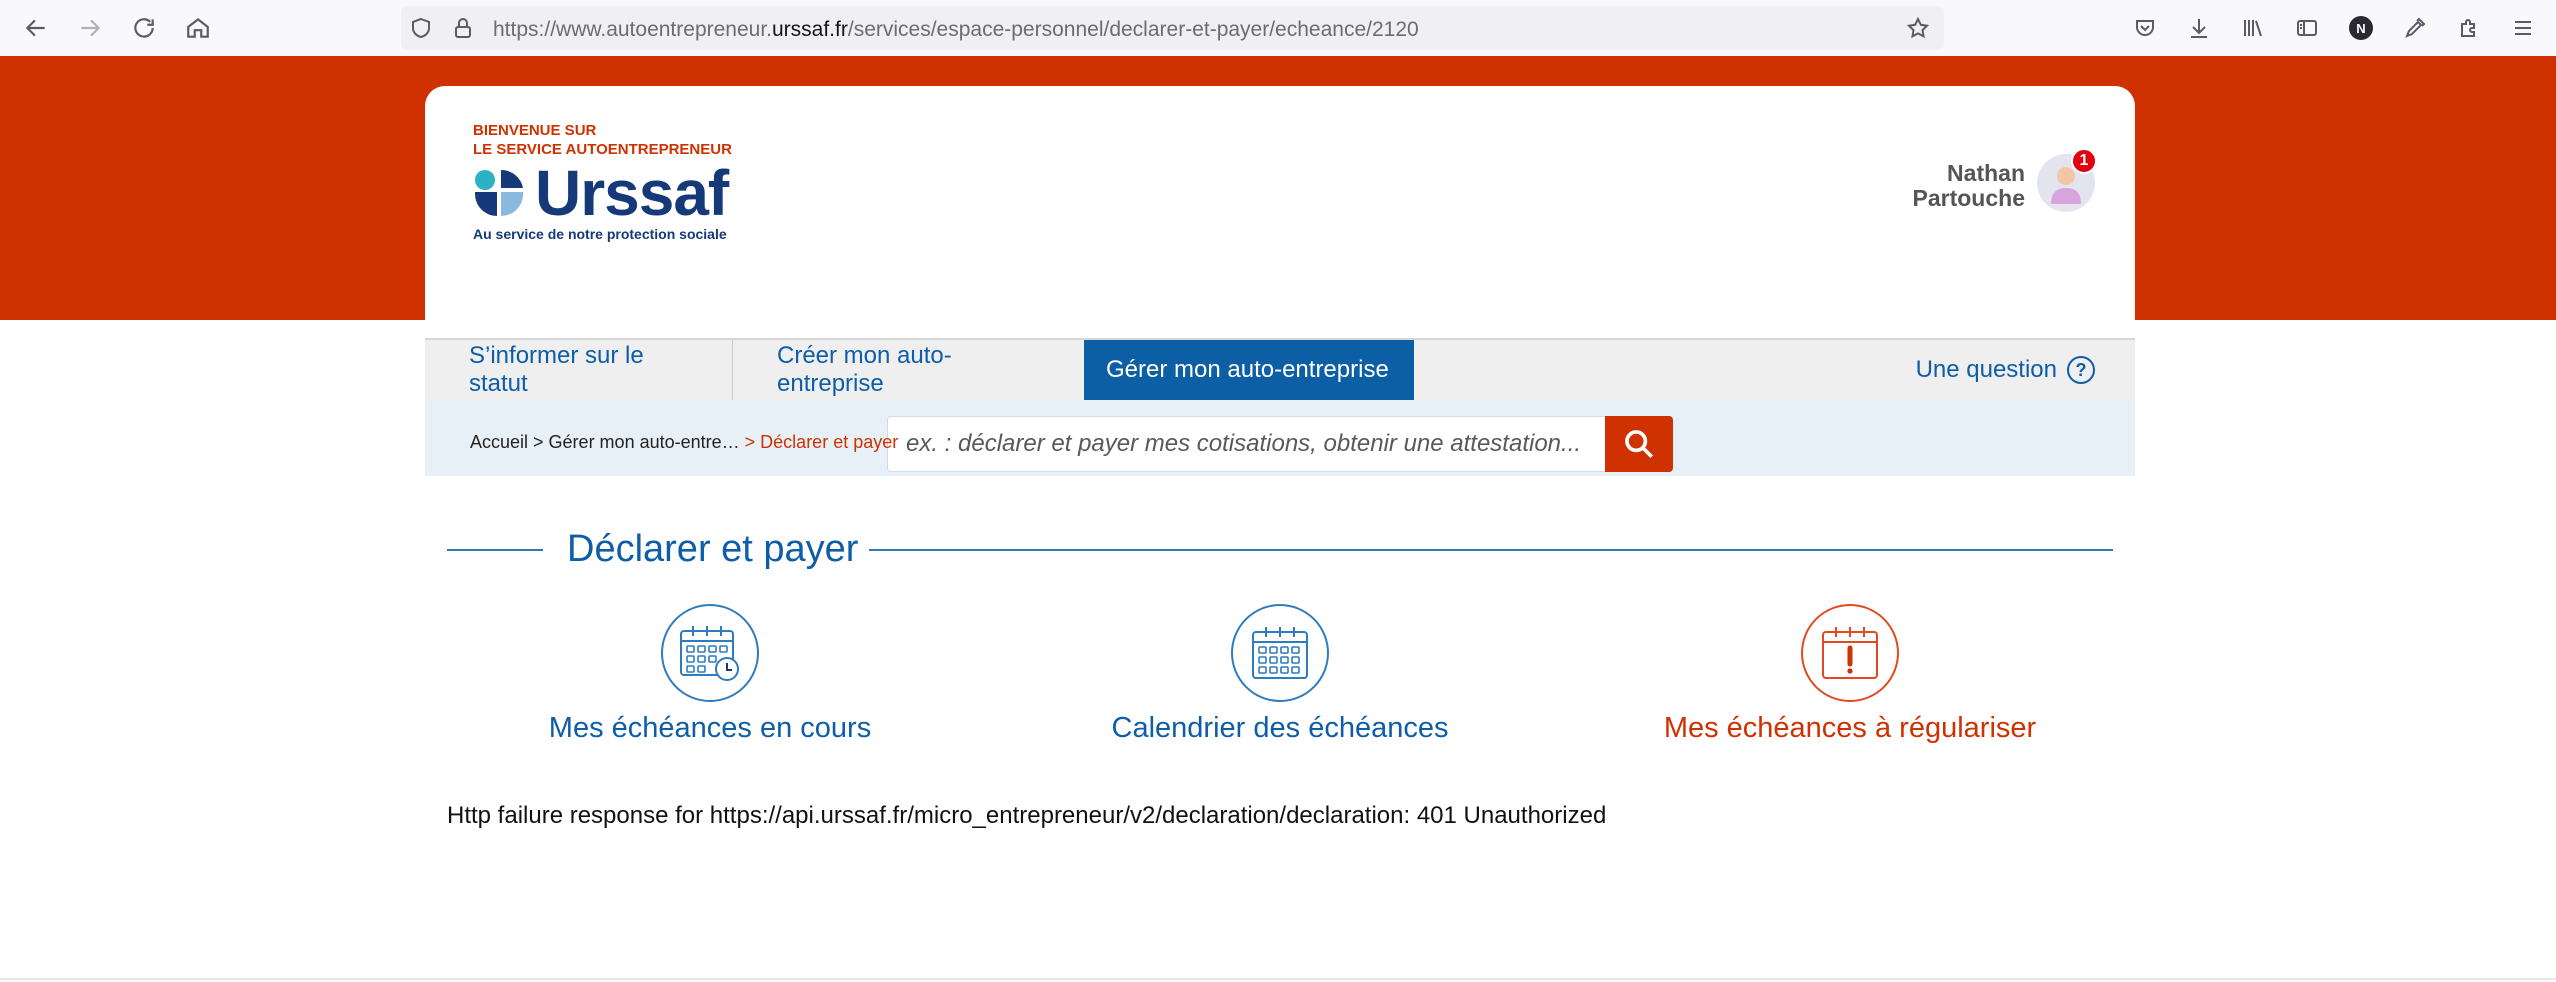  Describe the element at coordinates (198, 28) in the screenshot. I see `home-icon` at that location.